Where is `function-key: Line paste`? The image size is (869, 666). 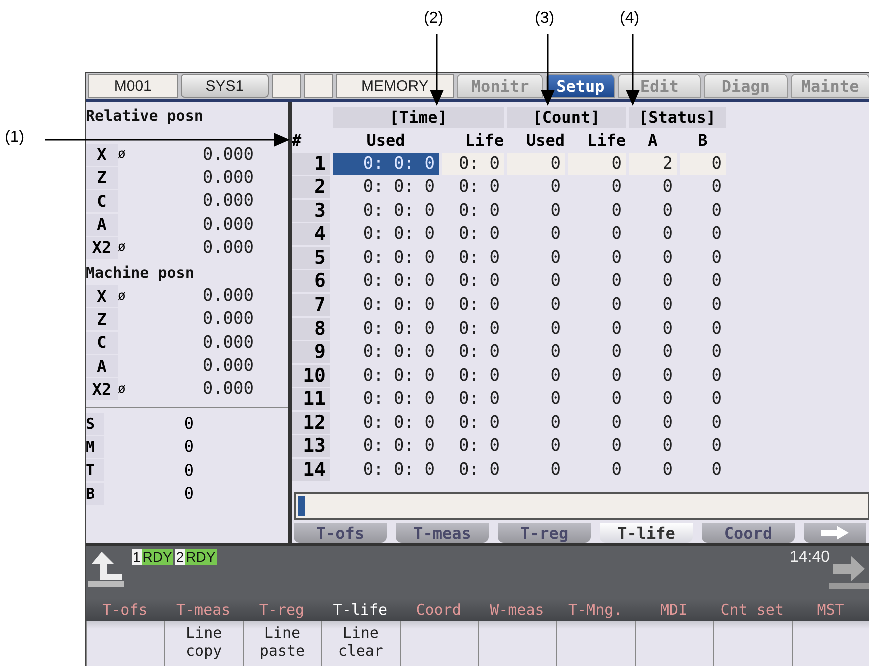
function-key: Line paste is located at coordinates (282, 643).